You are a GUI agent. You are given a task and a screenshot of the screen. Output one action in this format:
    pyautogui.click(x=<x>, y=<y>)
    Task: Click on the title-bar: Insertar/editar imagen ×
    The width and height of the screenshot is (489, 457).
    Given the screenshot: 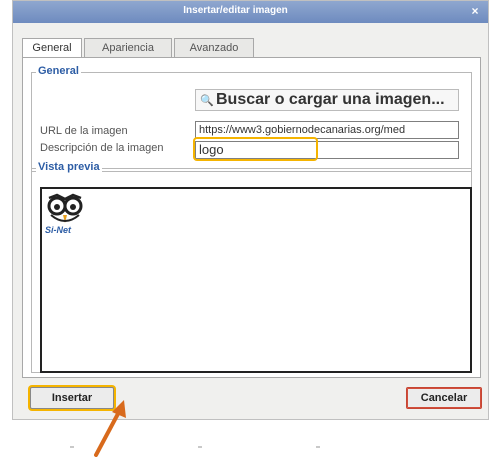 What is the action you would take?
    pyautogui.click(x=250, y=12)
    